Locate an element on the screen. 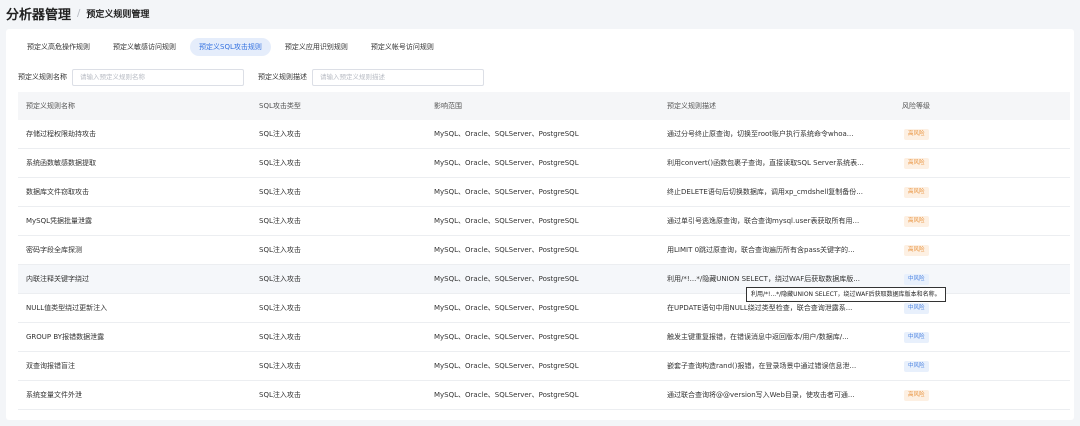  rule-name-cell: 系统函数敏感数据提取 is located at coordinates (61, 163).